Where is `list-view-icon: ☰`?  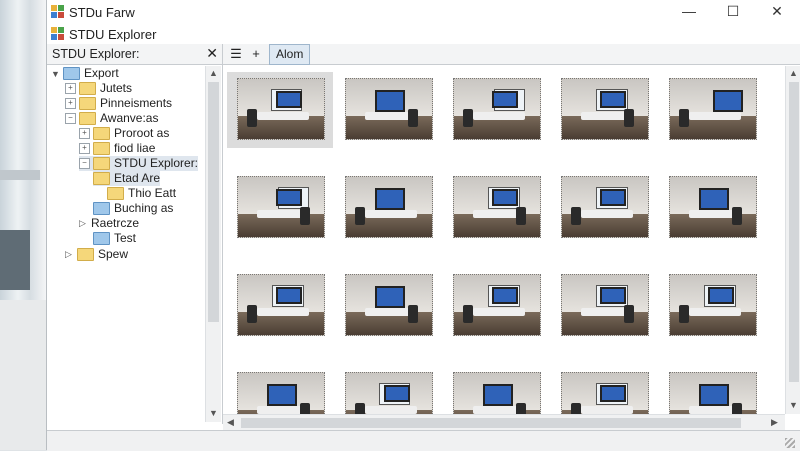 list-view-icon: ☰ is located at coordinates (236, 53).